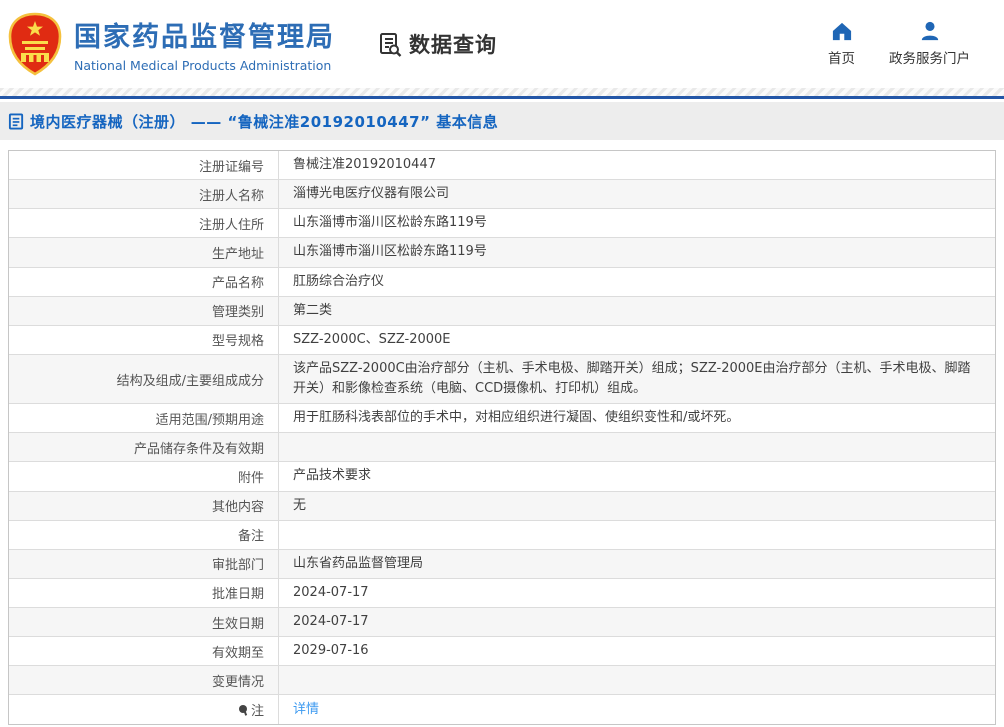  Describe the element at coordinates (391, 44) in the screenshot. I see `data-query-icon` at that location.